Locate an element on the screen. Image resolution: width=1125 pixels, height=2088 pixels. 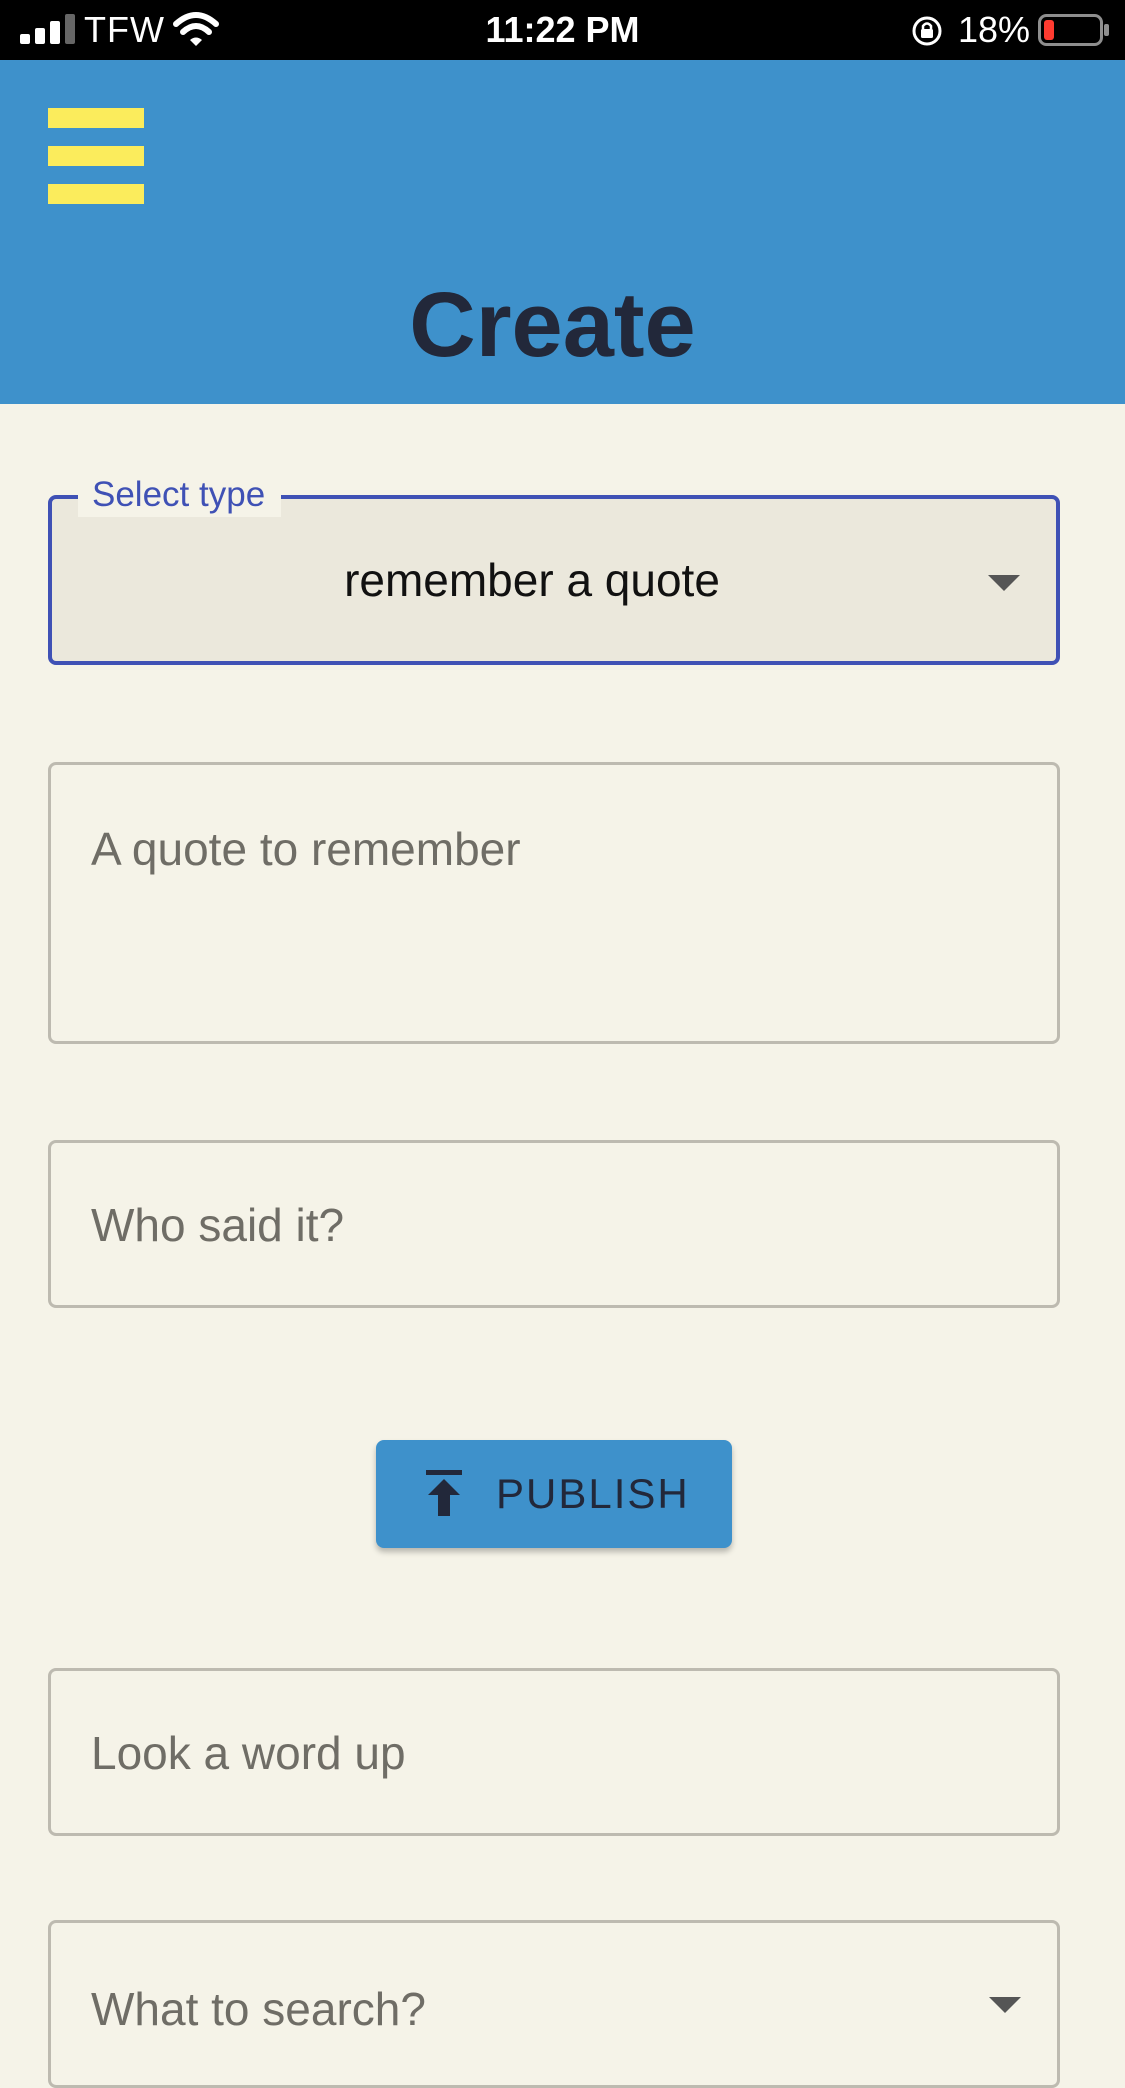
menu-bar-bottom is located at coordinates (96, 194).